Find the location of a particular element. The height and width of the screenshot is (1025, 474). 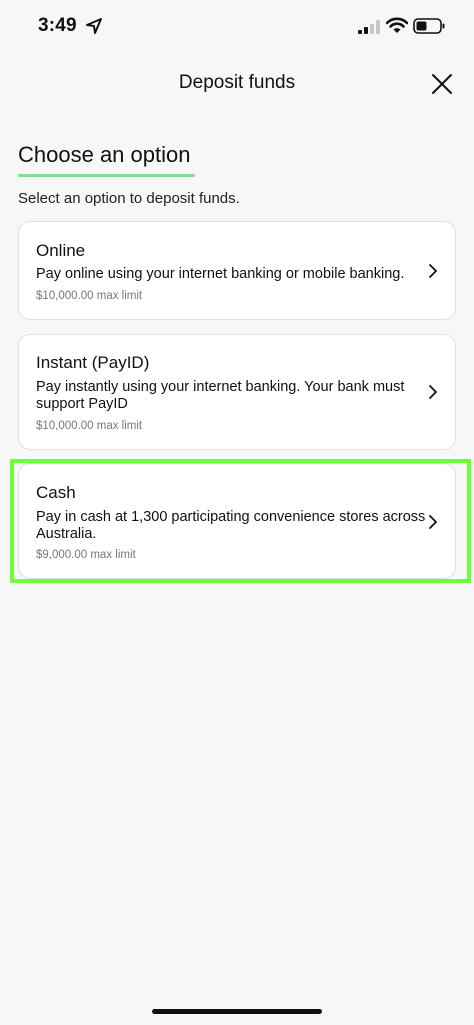

wifi-icon is located at coordinates (397, 25).